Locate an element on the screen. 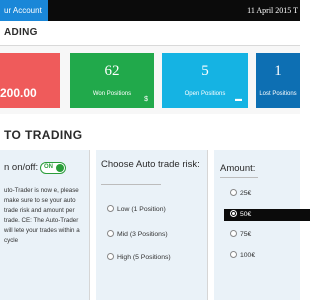  amount-option-50: 50€ is located at coordinates (267, 215).